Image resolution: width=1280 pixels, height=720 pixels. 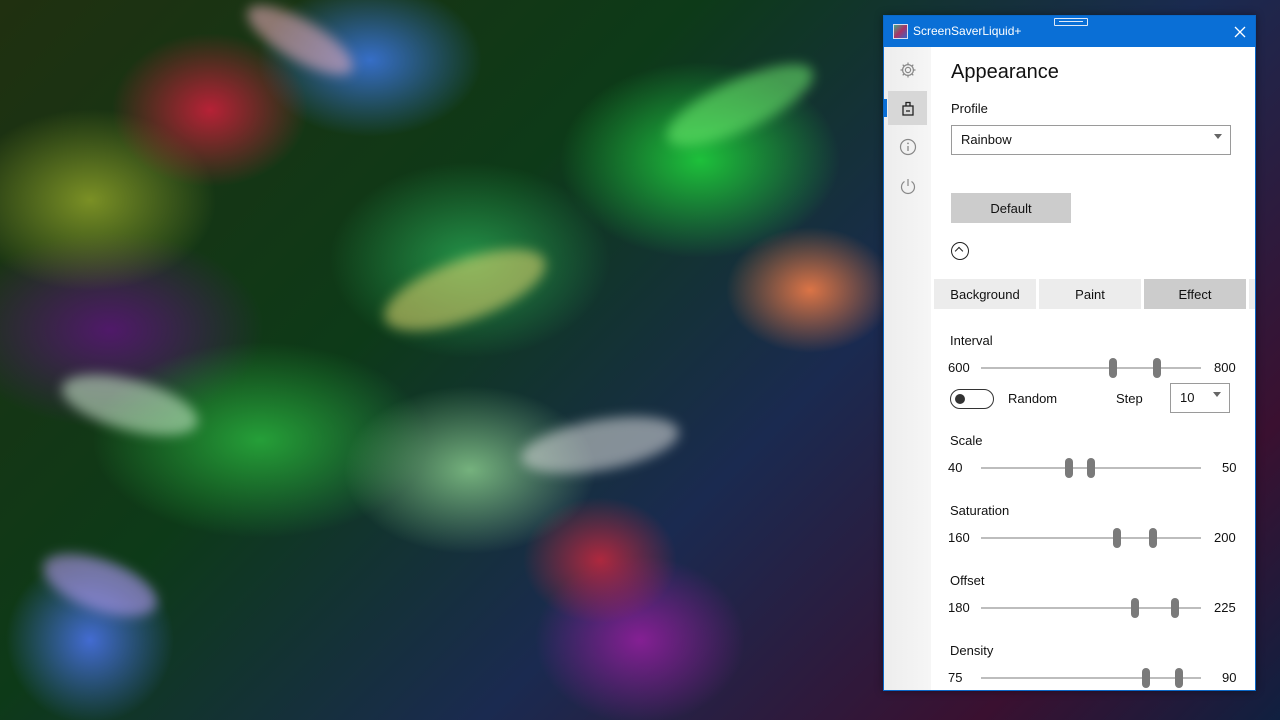 I want to click on drag-grip-icon, so click(x=1071, y=22).